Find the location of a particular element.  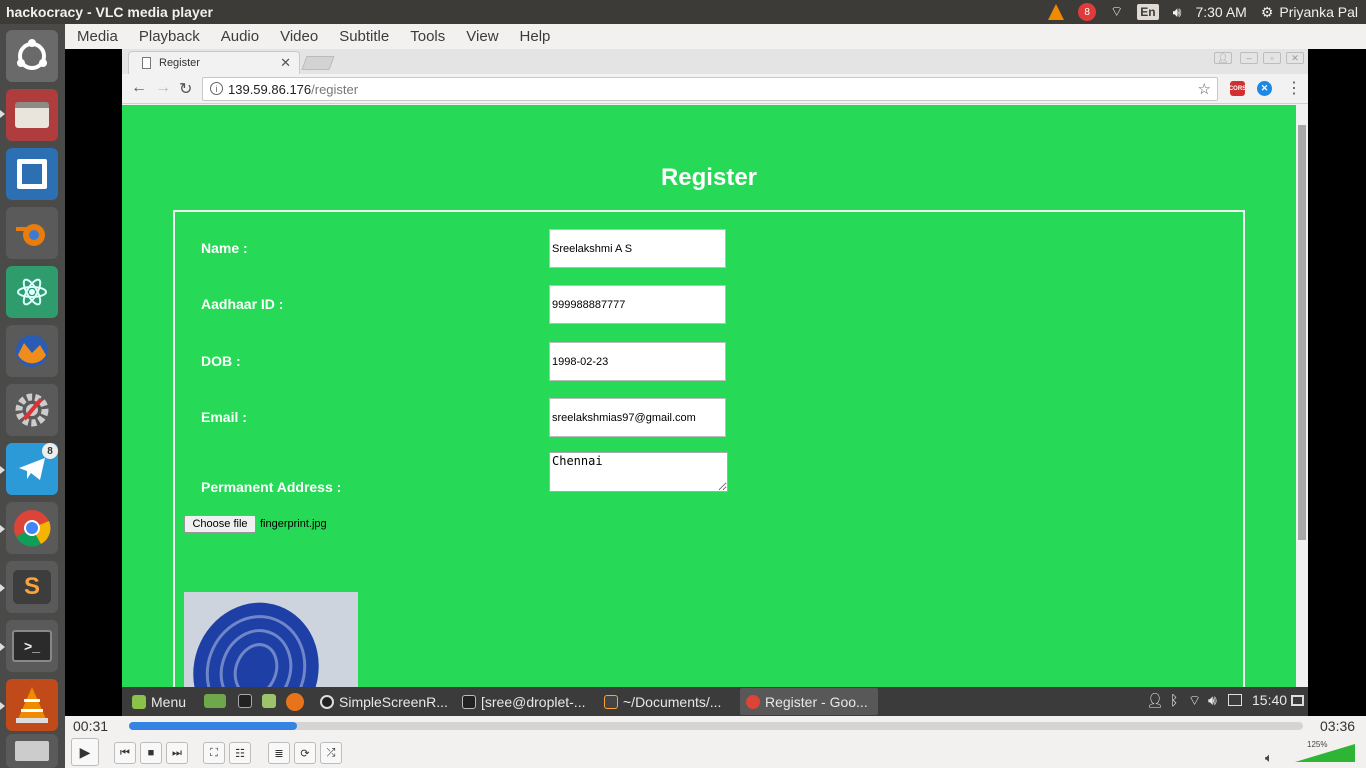

aadhaar-field is located at coordinates (637, 304).